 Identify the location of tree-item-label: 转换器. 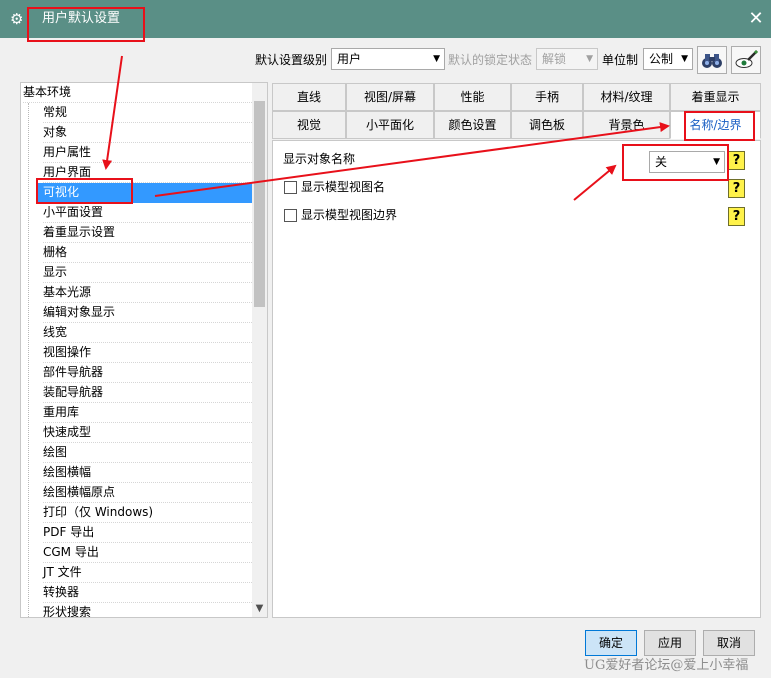
(61, 592).